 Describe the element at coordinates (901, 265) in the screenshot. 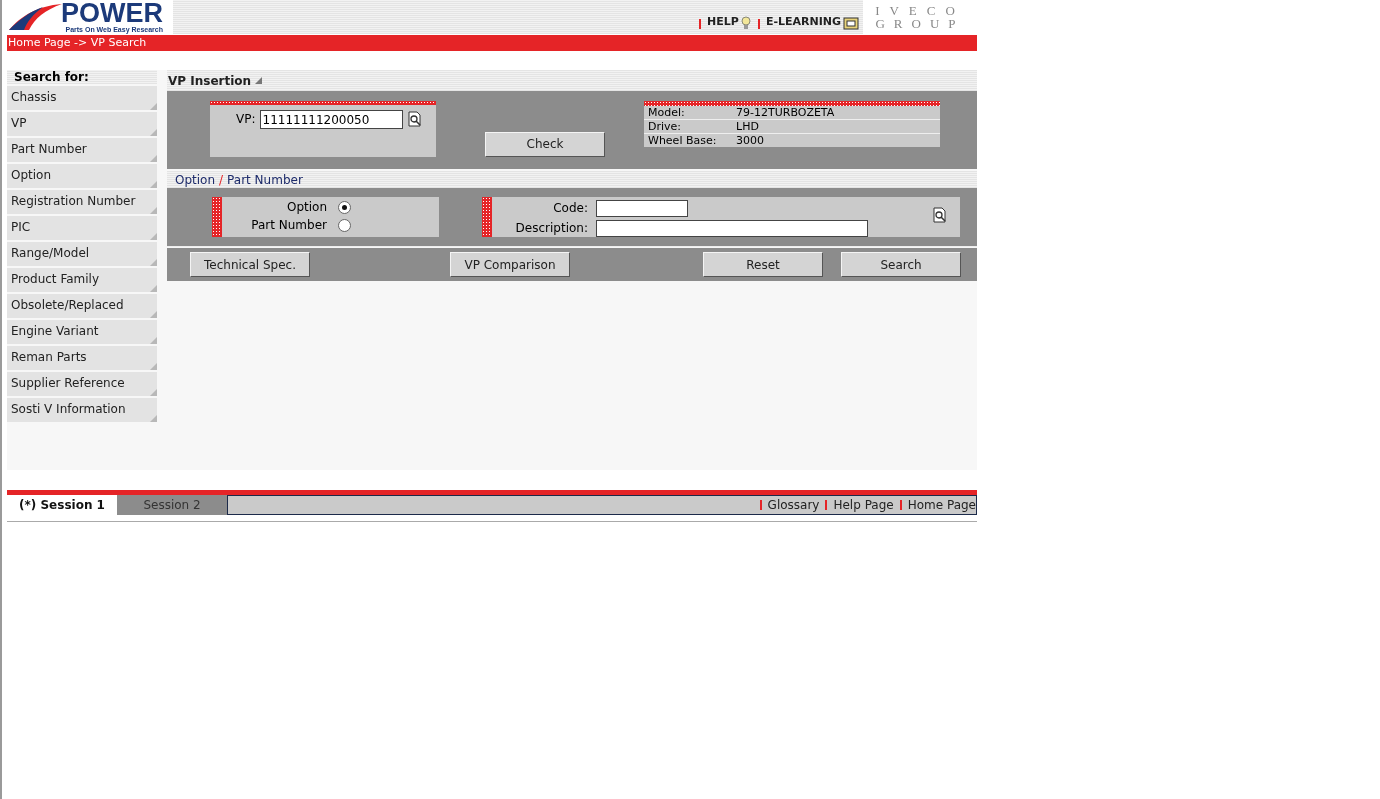

I see `action-button: Search` at that location.